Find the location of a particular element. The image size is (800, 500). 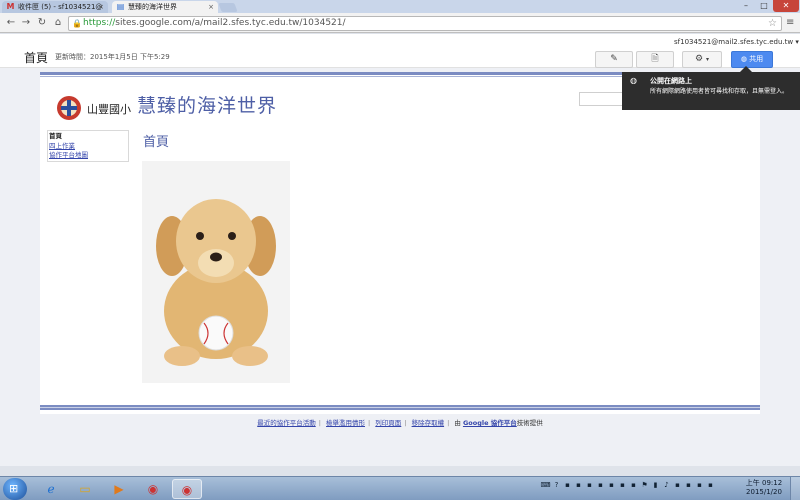

internet-explorer-icon: ℯ is located at coordinates (51, 489).